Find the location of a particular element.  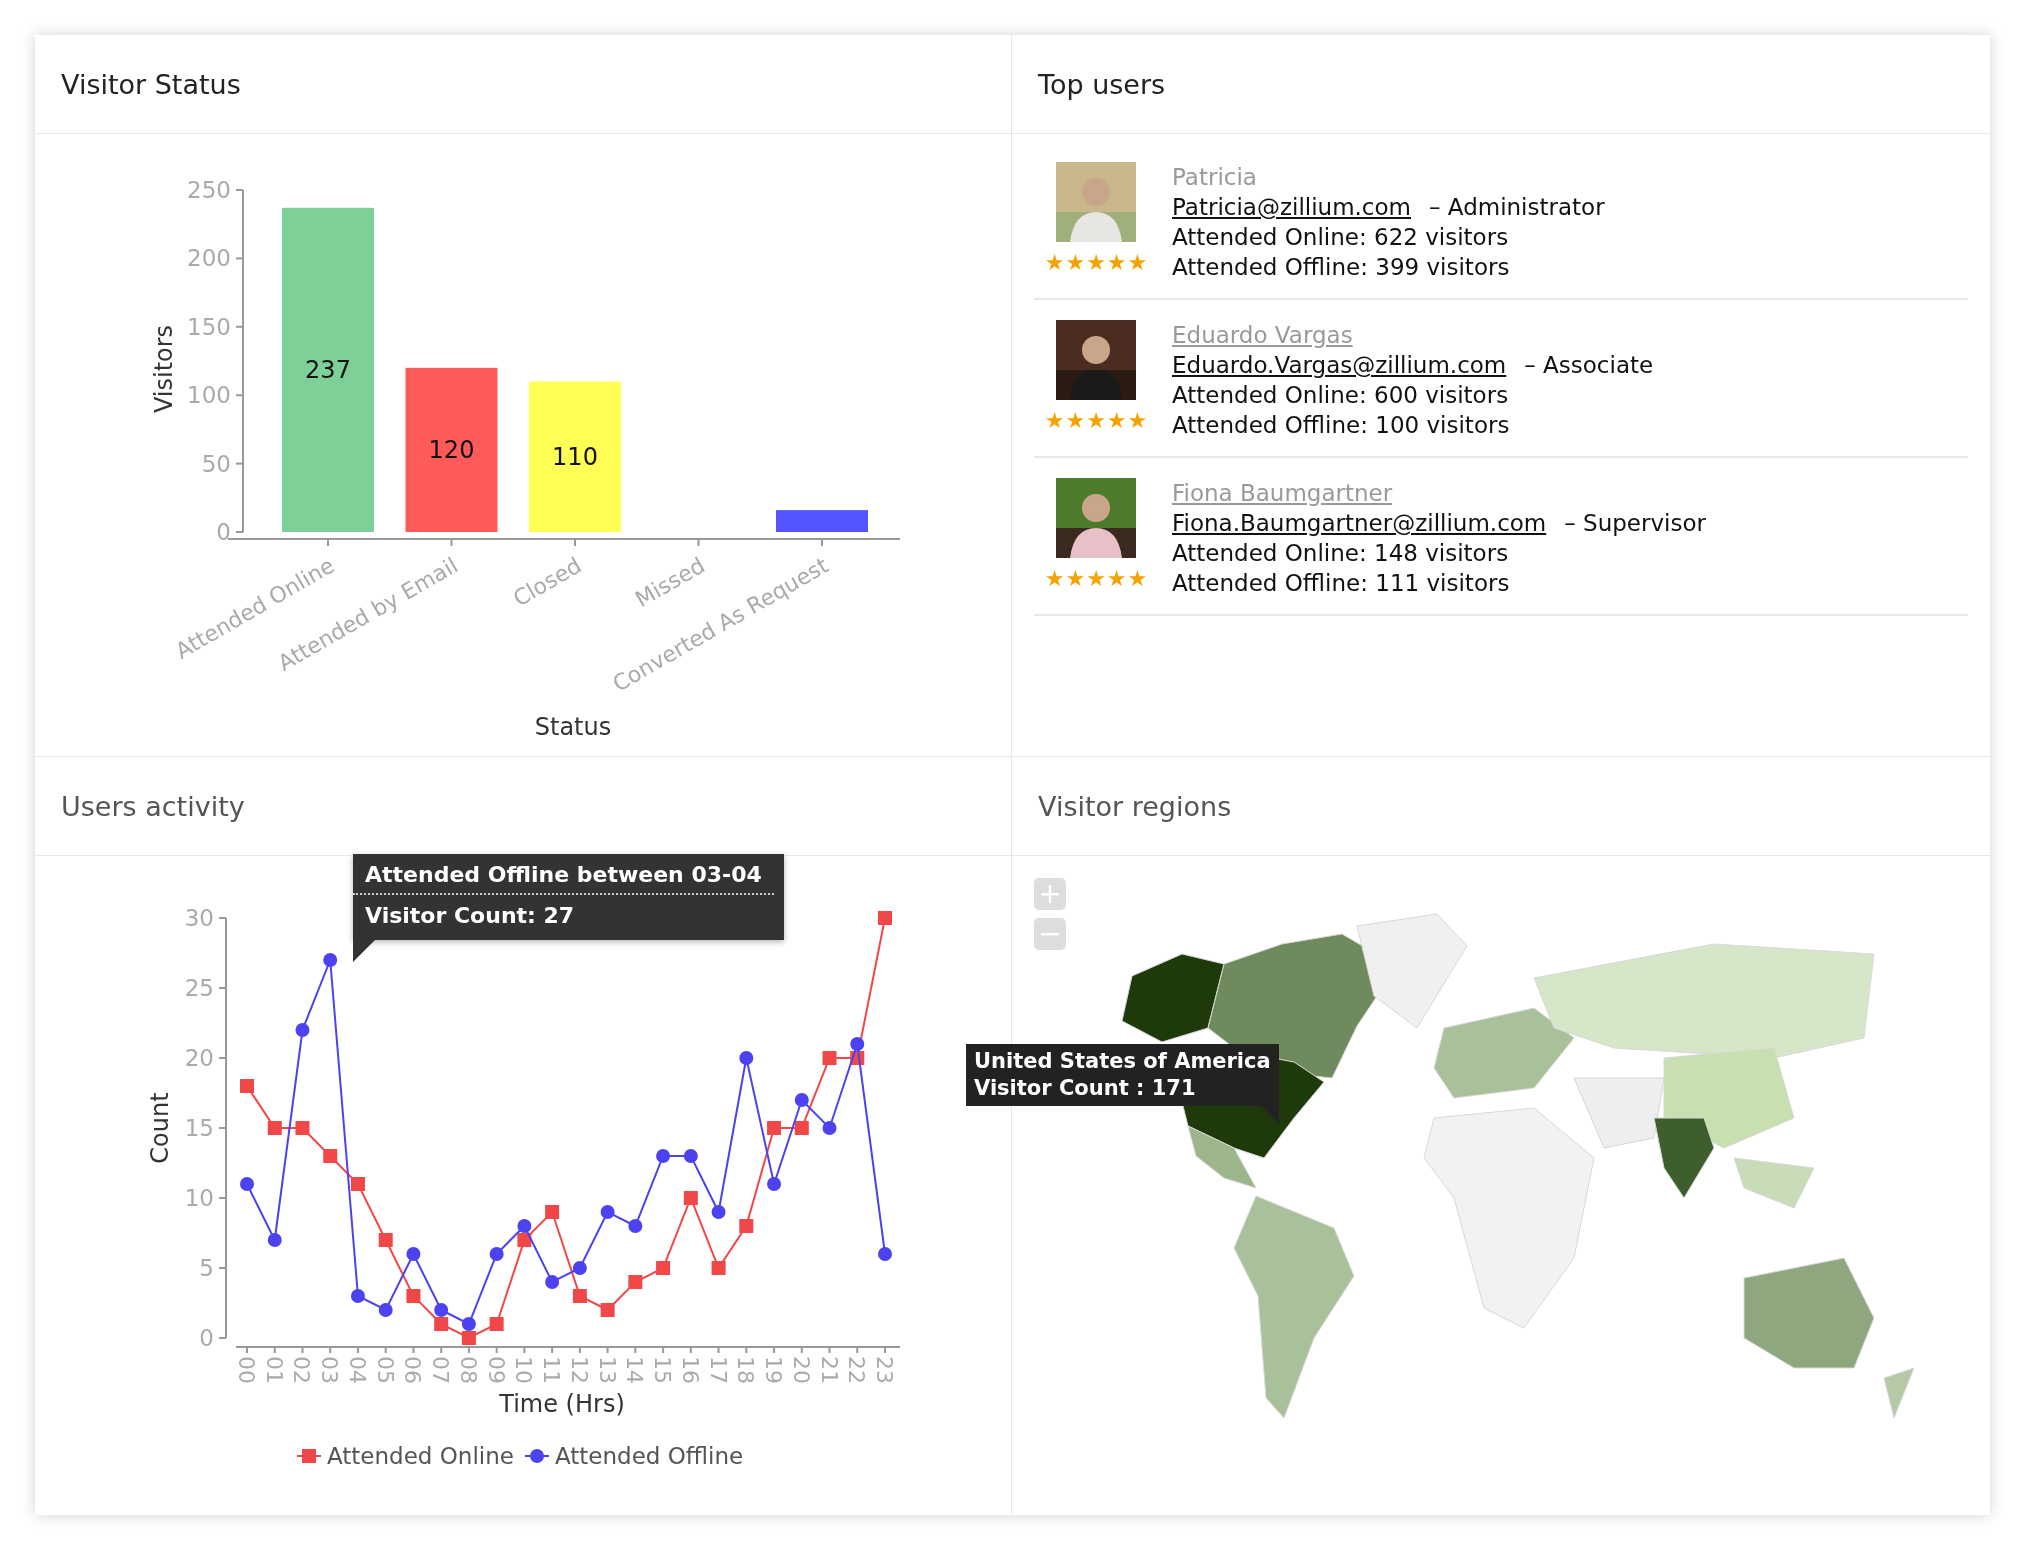

tick-label: 5 is located at coordinates (206, 1268).